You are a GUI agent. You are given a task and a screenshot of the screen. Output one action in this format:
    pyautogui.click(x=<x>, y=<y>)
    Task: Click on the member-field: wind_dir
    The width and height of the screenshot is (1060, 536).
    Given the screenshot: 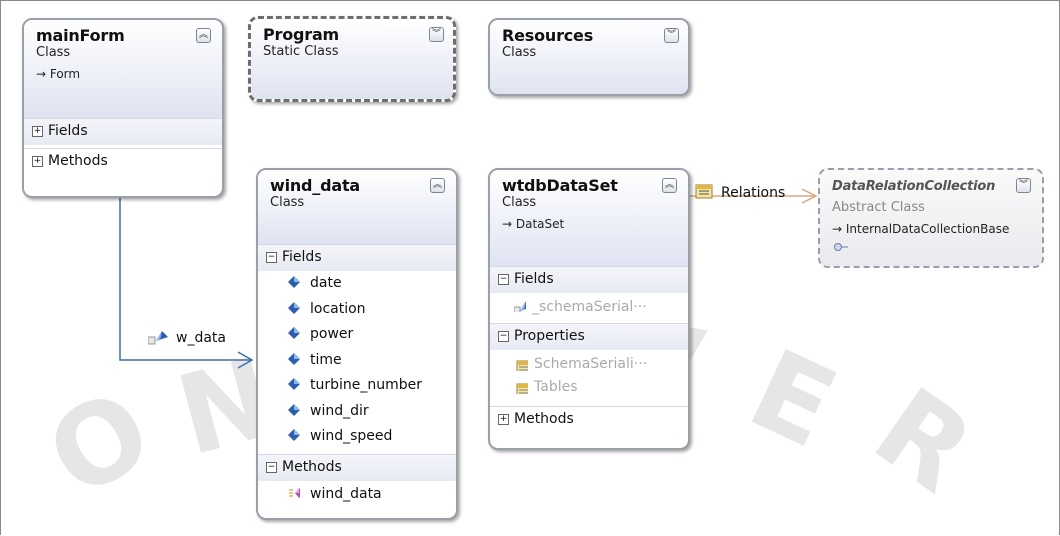 What is the action you would take?
    pyautogui.click(x=328, y=411)
    